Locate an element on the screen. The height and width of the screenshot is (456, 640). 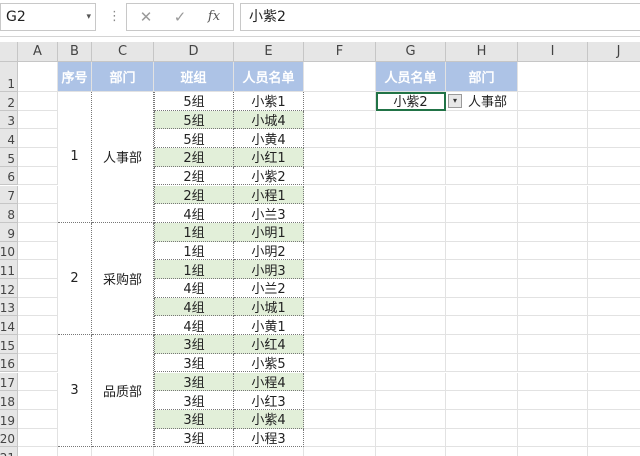
row-header-19: 19 is located at coordinates (9, 419).